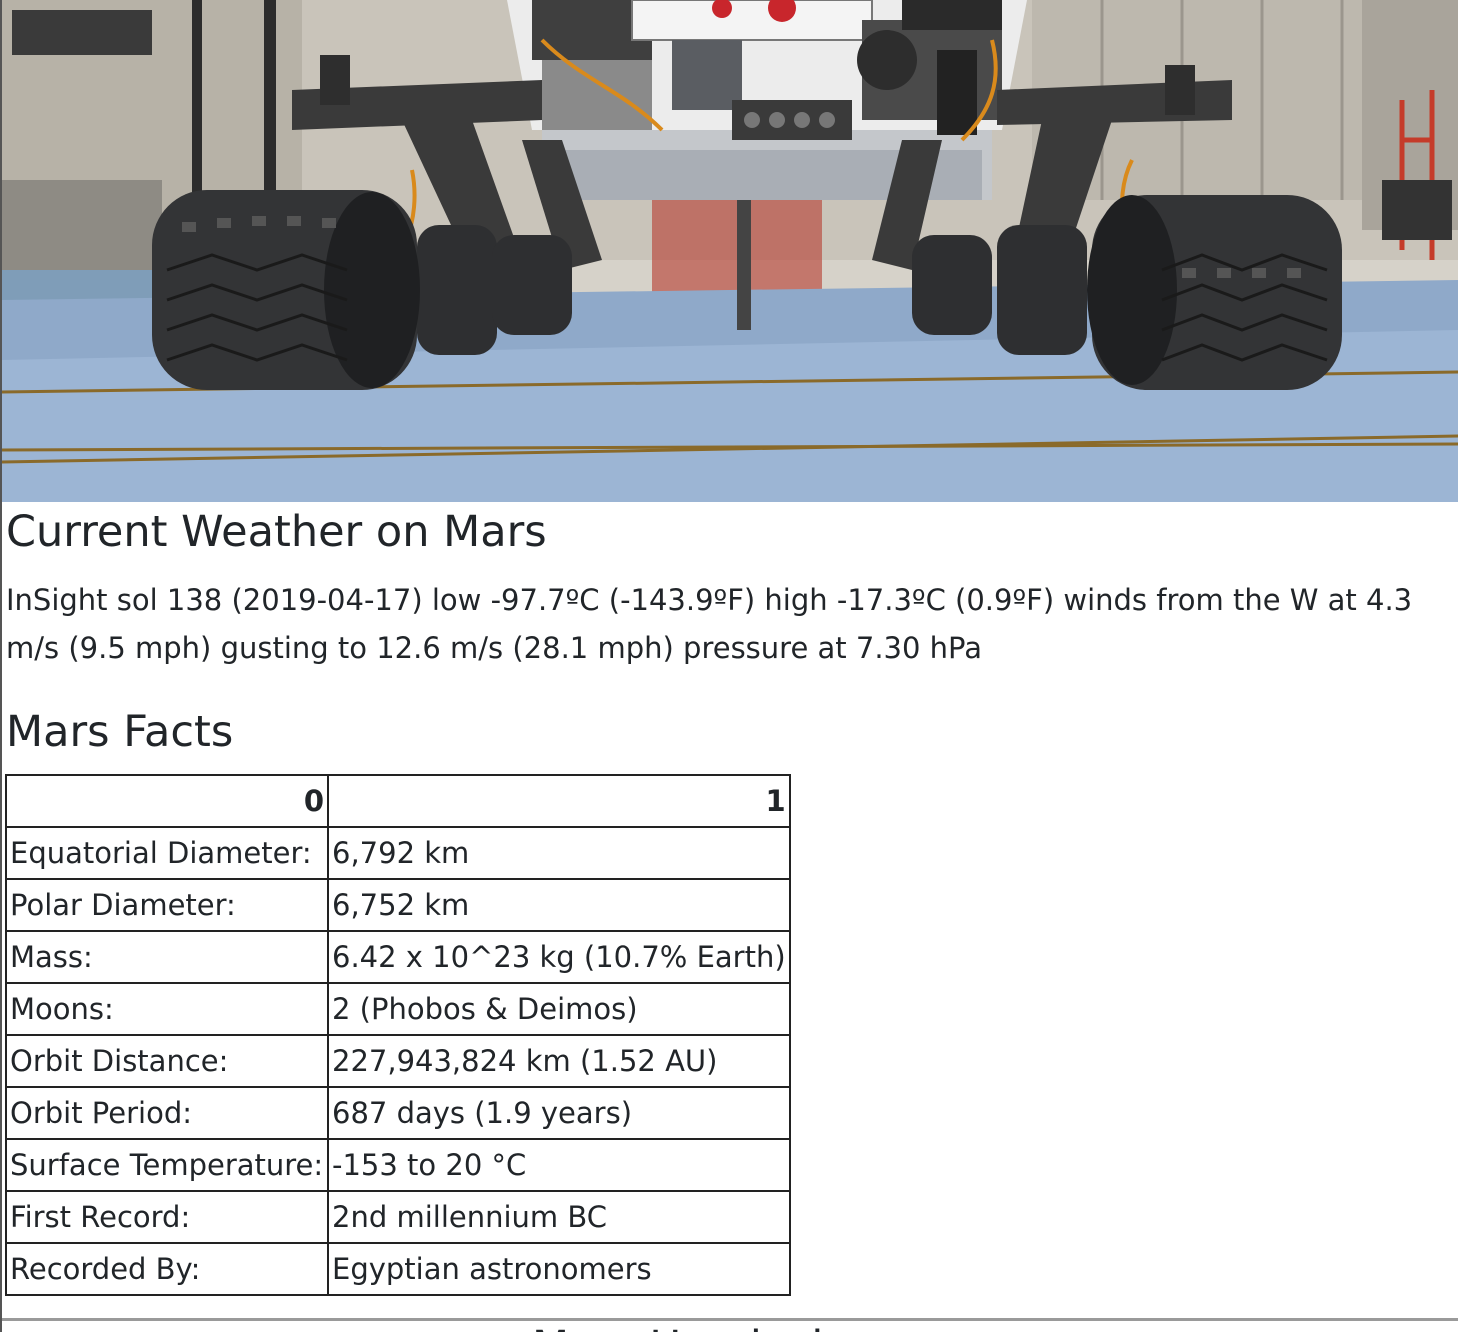 This screenshot has height=1332, width=1458. What do you see at coordinates (167, 1269) in the screenshot?
I see `fact-label: Recorded By:` at bounding box center [167, 1269].